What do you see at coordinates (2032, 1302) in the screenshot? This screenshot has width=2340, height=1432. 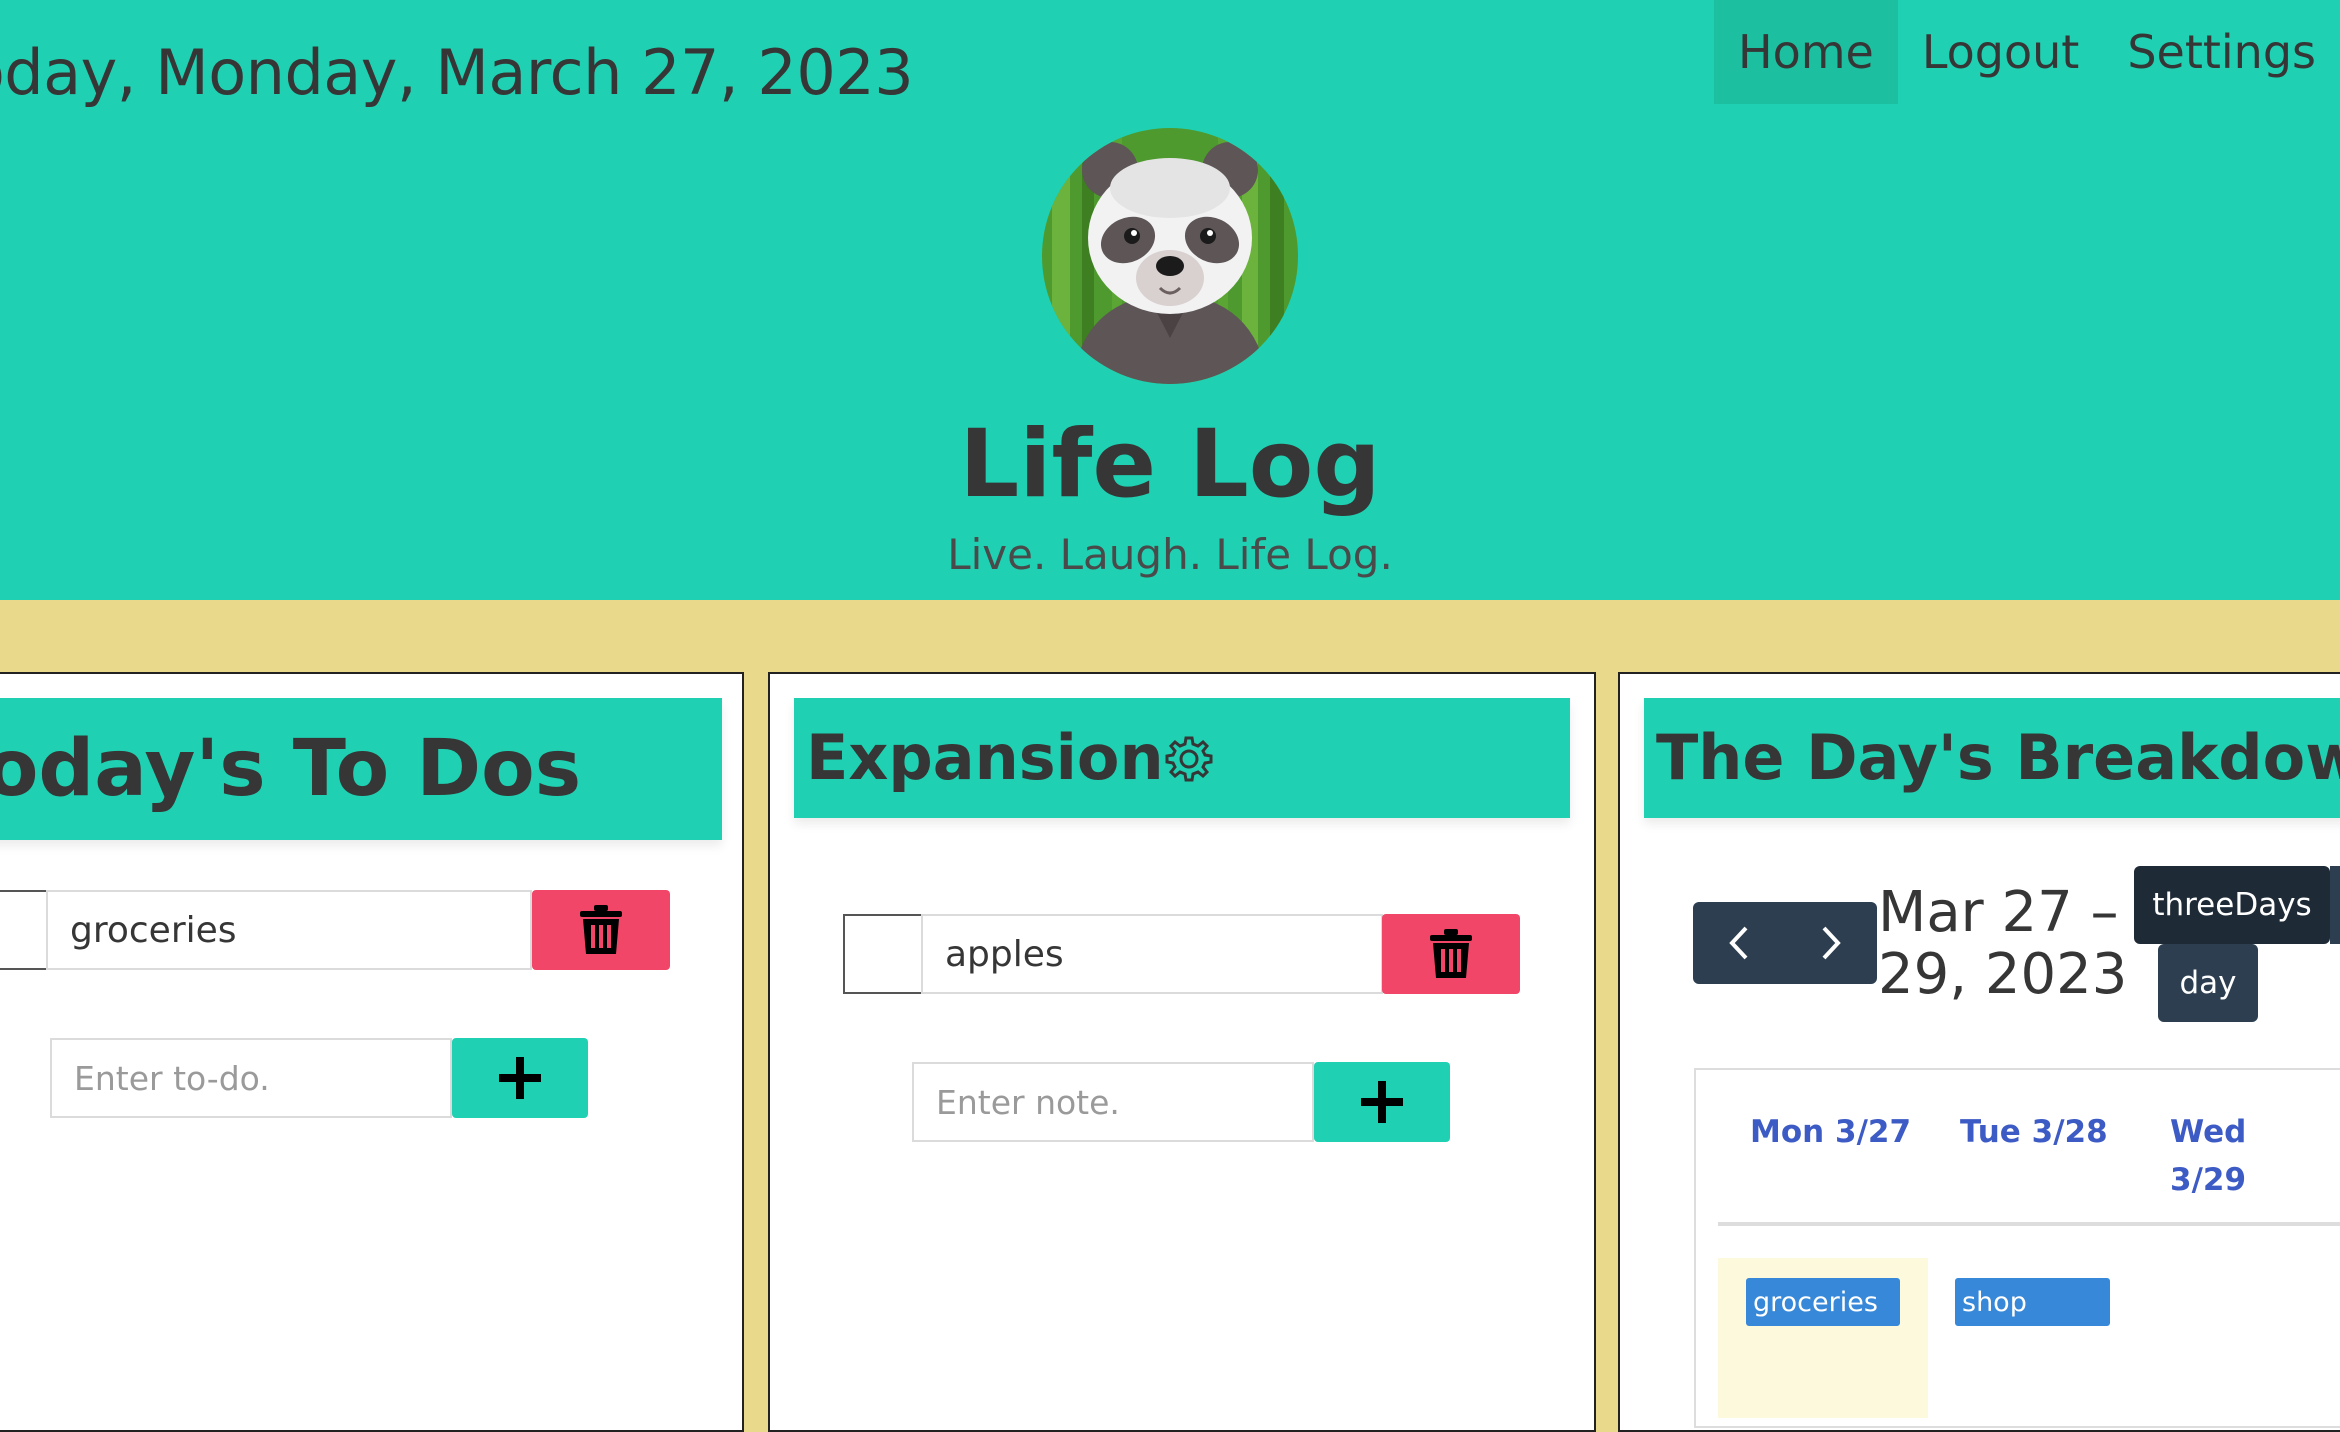 I see `calendar-event-shop: shop` at bounding box center [2032, 1302].